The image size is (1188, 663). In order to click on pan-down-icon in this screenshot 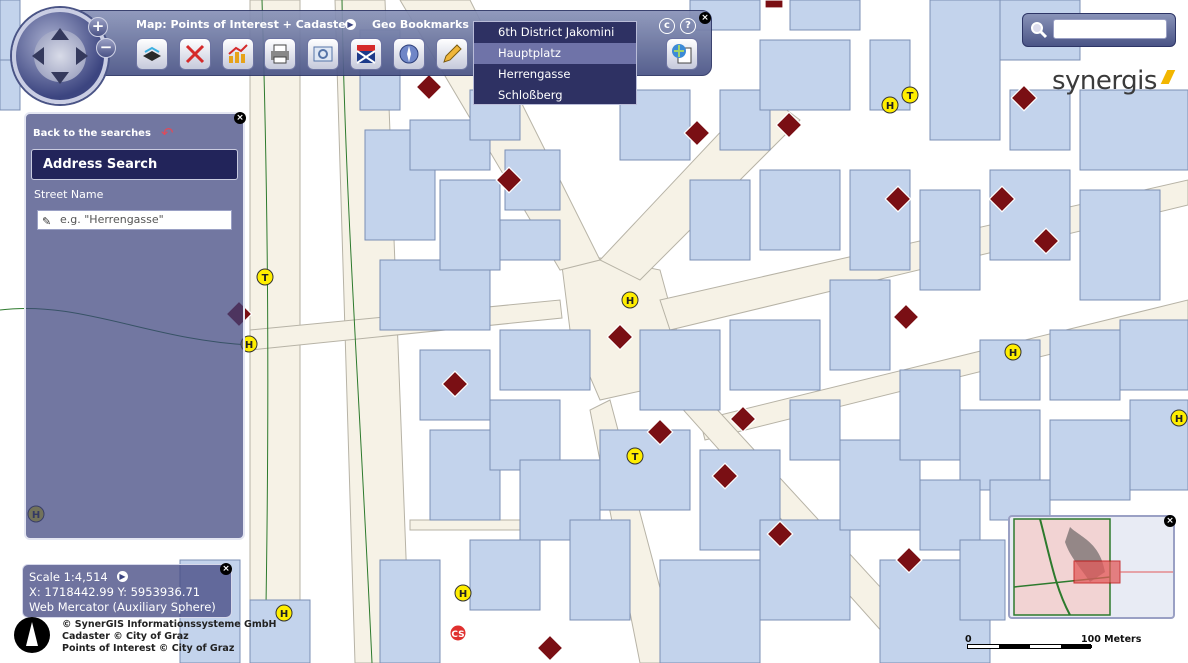, I will do `click(60, 78)`.